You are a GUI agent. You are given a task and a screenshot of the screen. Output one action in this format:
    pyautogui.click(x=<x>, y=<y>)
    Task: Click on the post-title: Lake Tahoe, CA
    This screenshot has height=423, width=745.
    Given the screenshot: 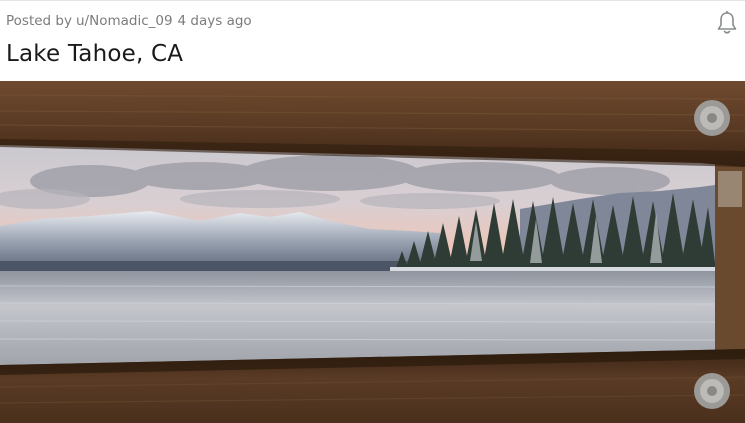 What is the action you would take?
    pyautogui.click(x=94, y=54)
    